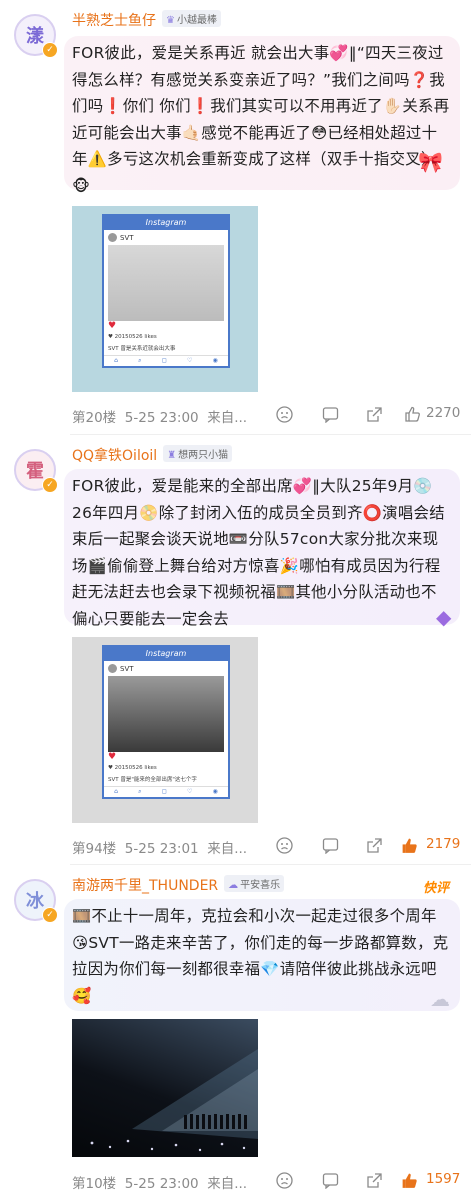  What do you see at coordinates (440, 999) in the screenshot?
I see `cloud-decoration-icon: ☁` at bounding box center [440, 999].